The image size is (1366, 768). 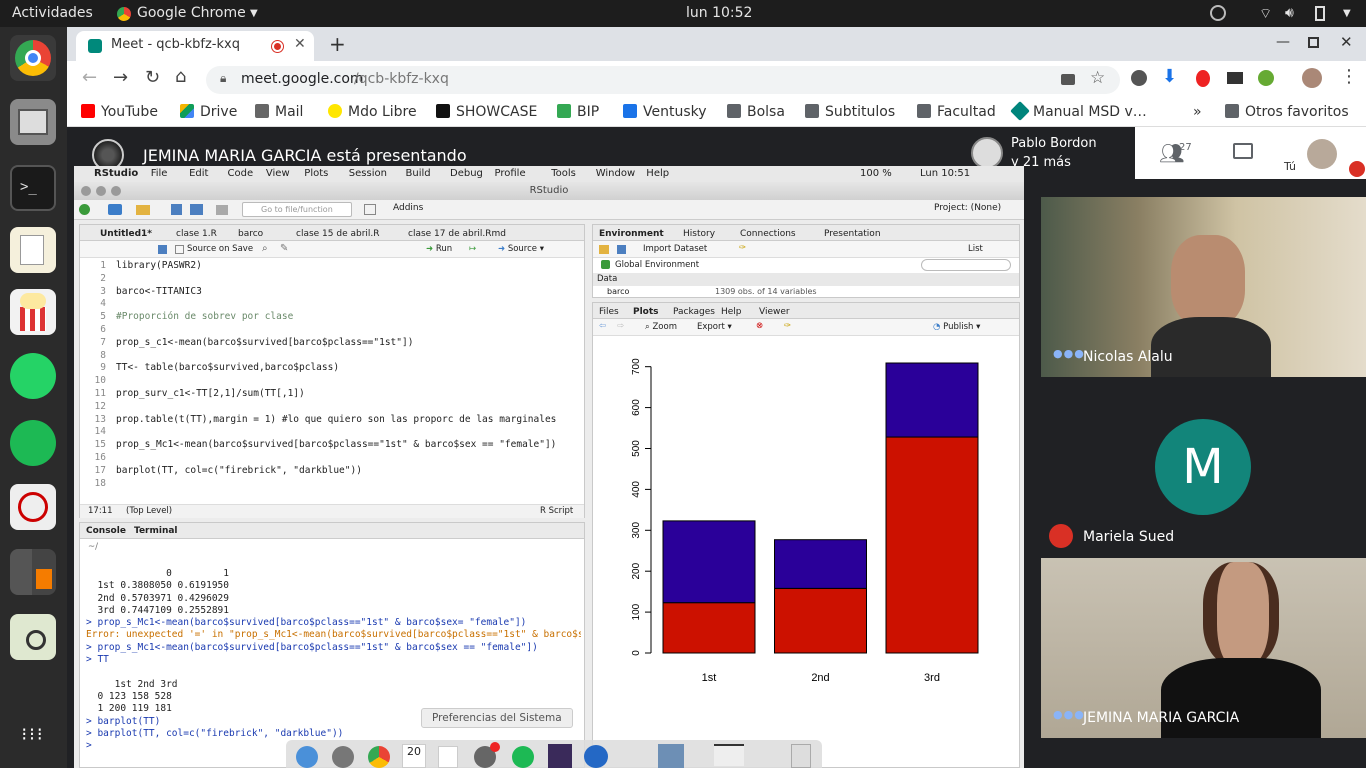 What do you see at coordinates (116, 191) in the screenshot?
I see `mac-zoom-icon` at bounding box center [116, 191].